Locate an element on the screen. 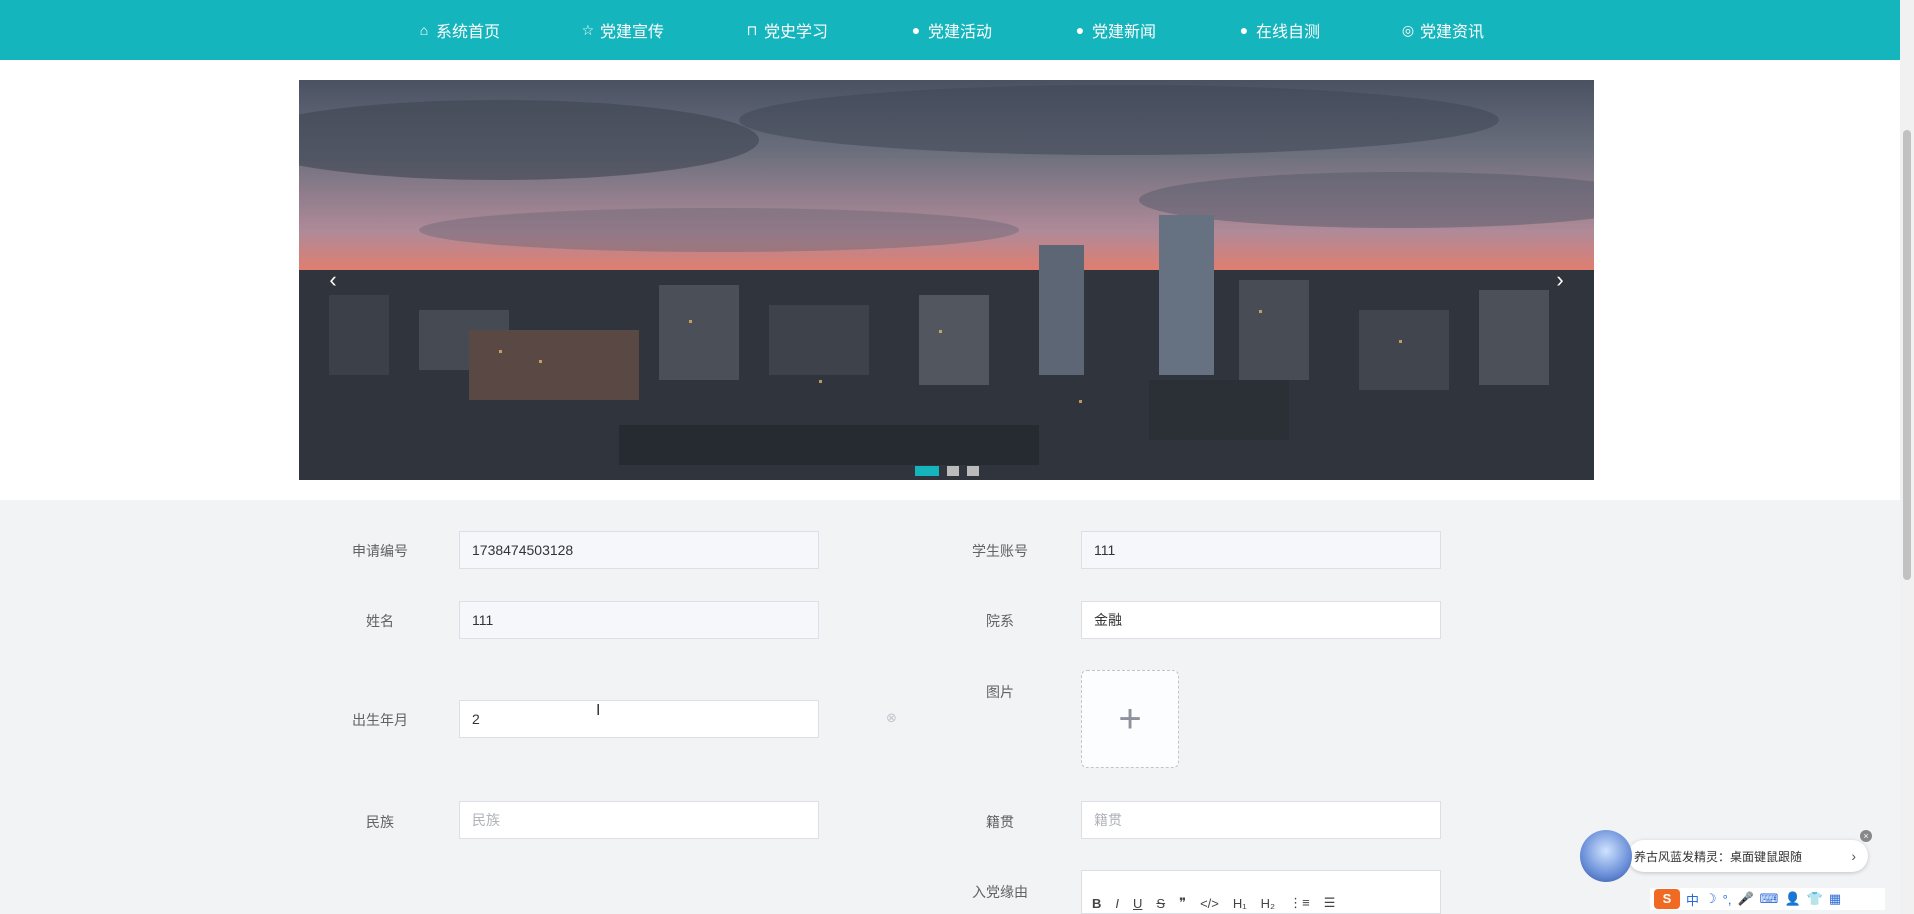 The width and height of the screenshot is (1914, 914). student-account-label: 学生账号 is located at coordinates (1000, 551).